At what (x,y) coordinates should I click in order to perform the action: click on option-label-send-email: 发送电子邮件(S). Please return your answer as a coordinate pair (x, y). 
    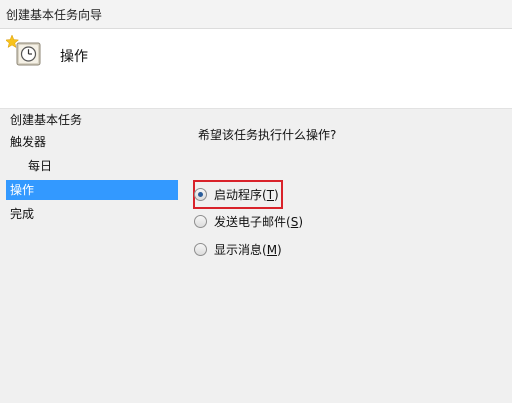
    Looking at the image, I should click on (258, 221).